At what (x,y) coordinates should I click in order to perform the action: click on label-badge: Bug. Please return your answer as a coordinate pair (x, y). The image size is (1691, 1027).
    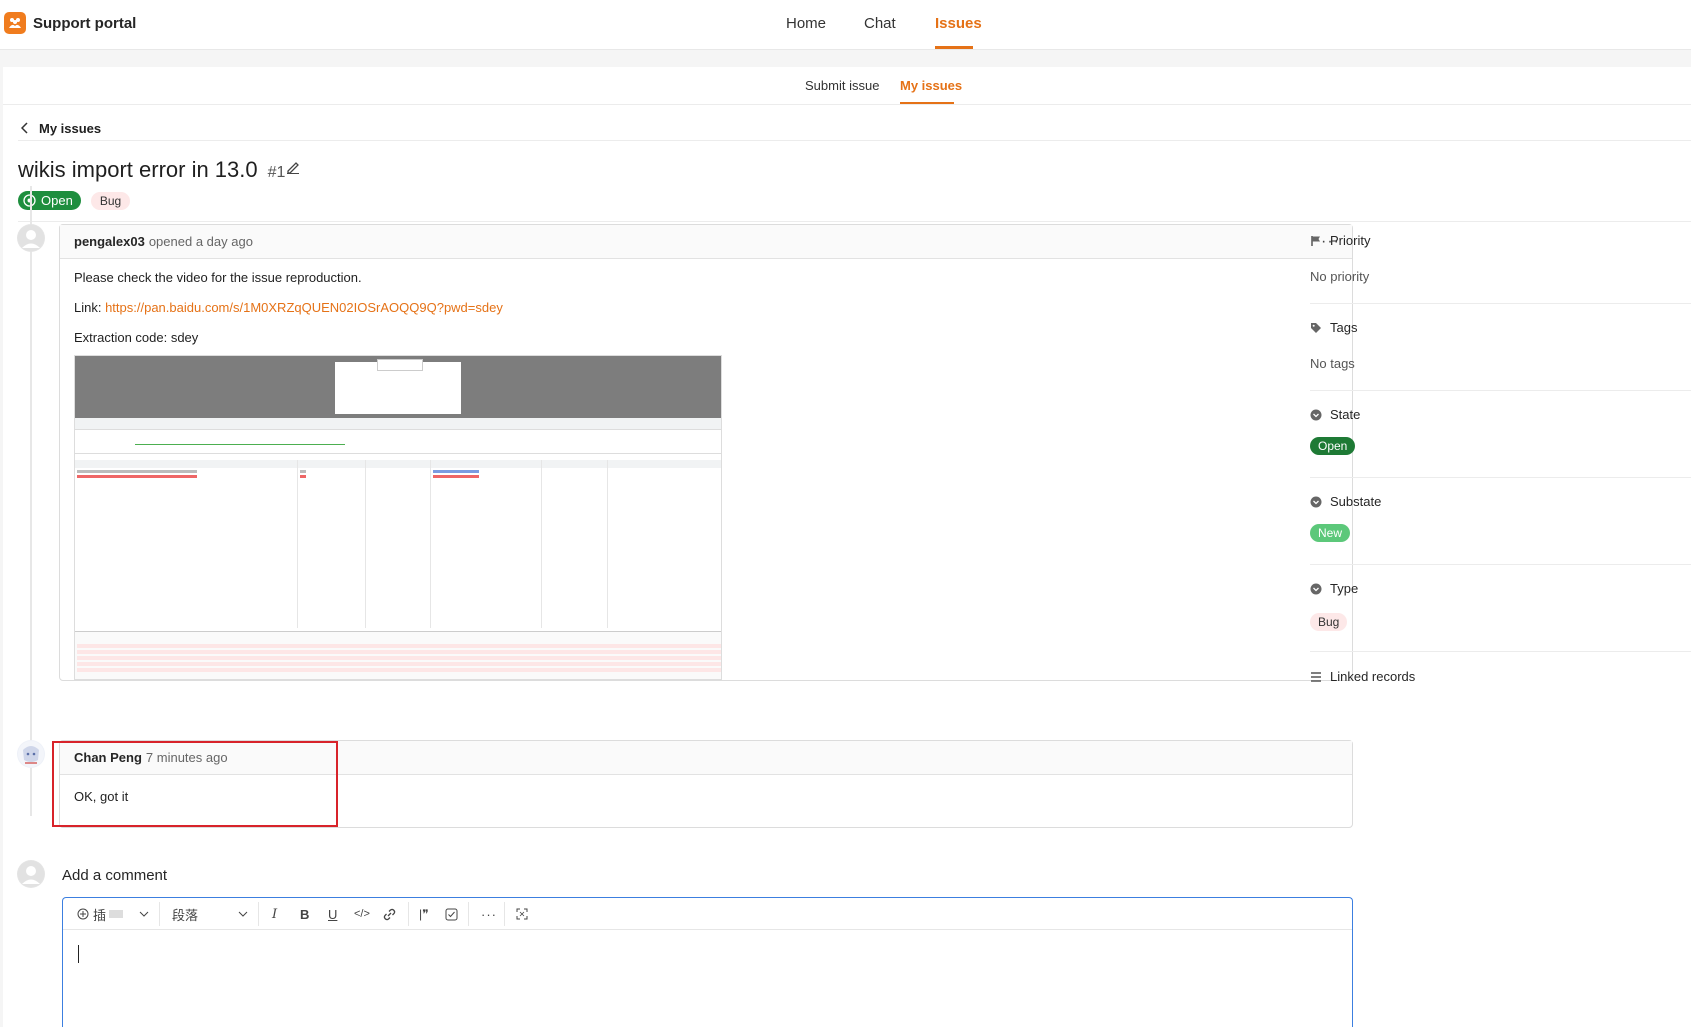
    Looking at the image, I should click on (110, 200).